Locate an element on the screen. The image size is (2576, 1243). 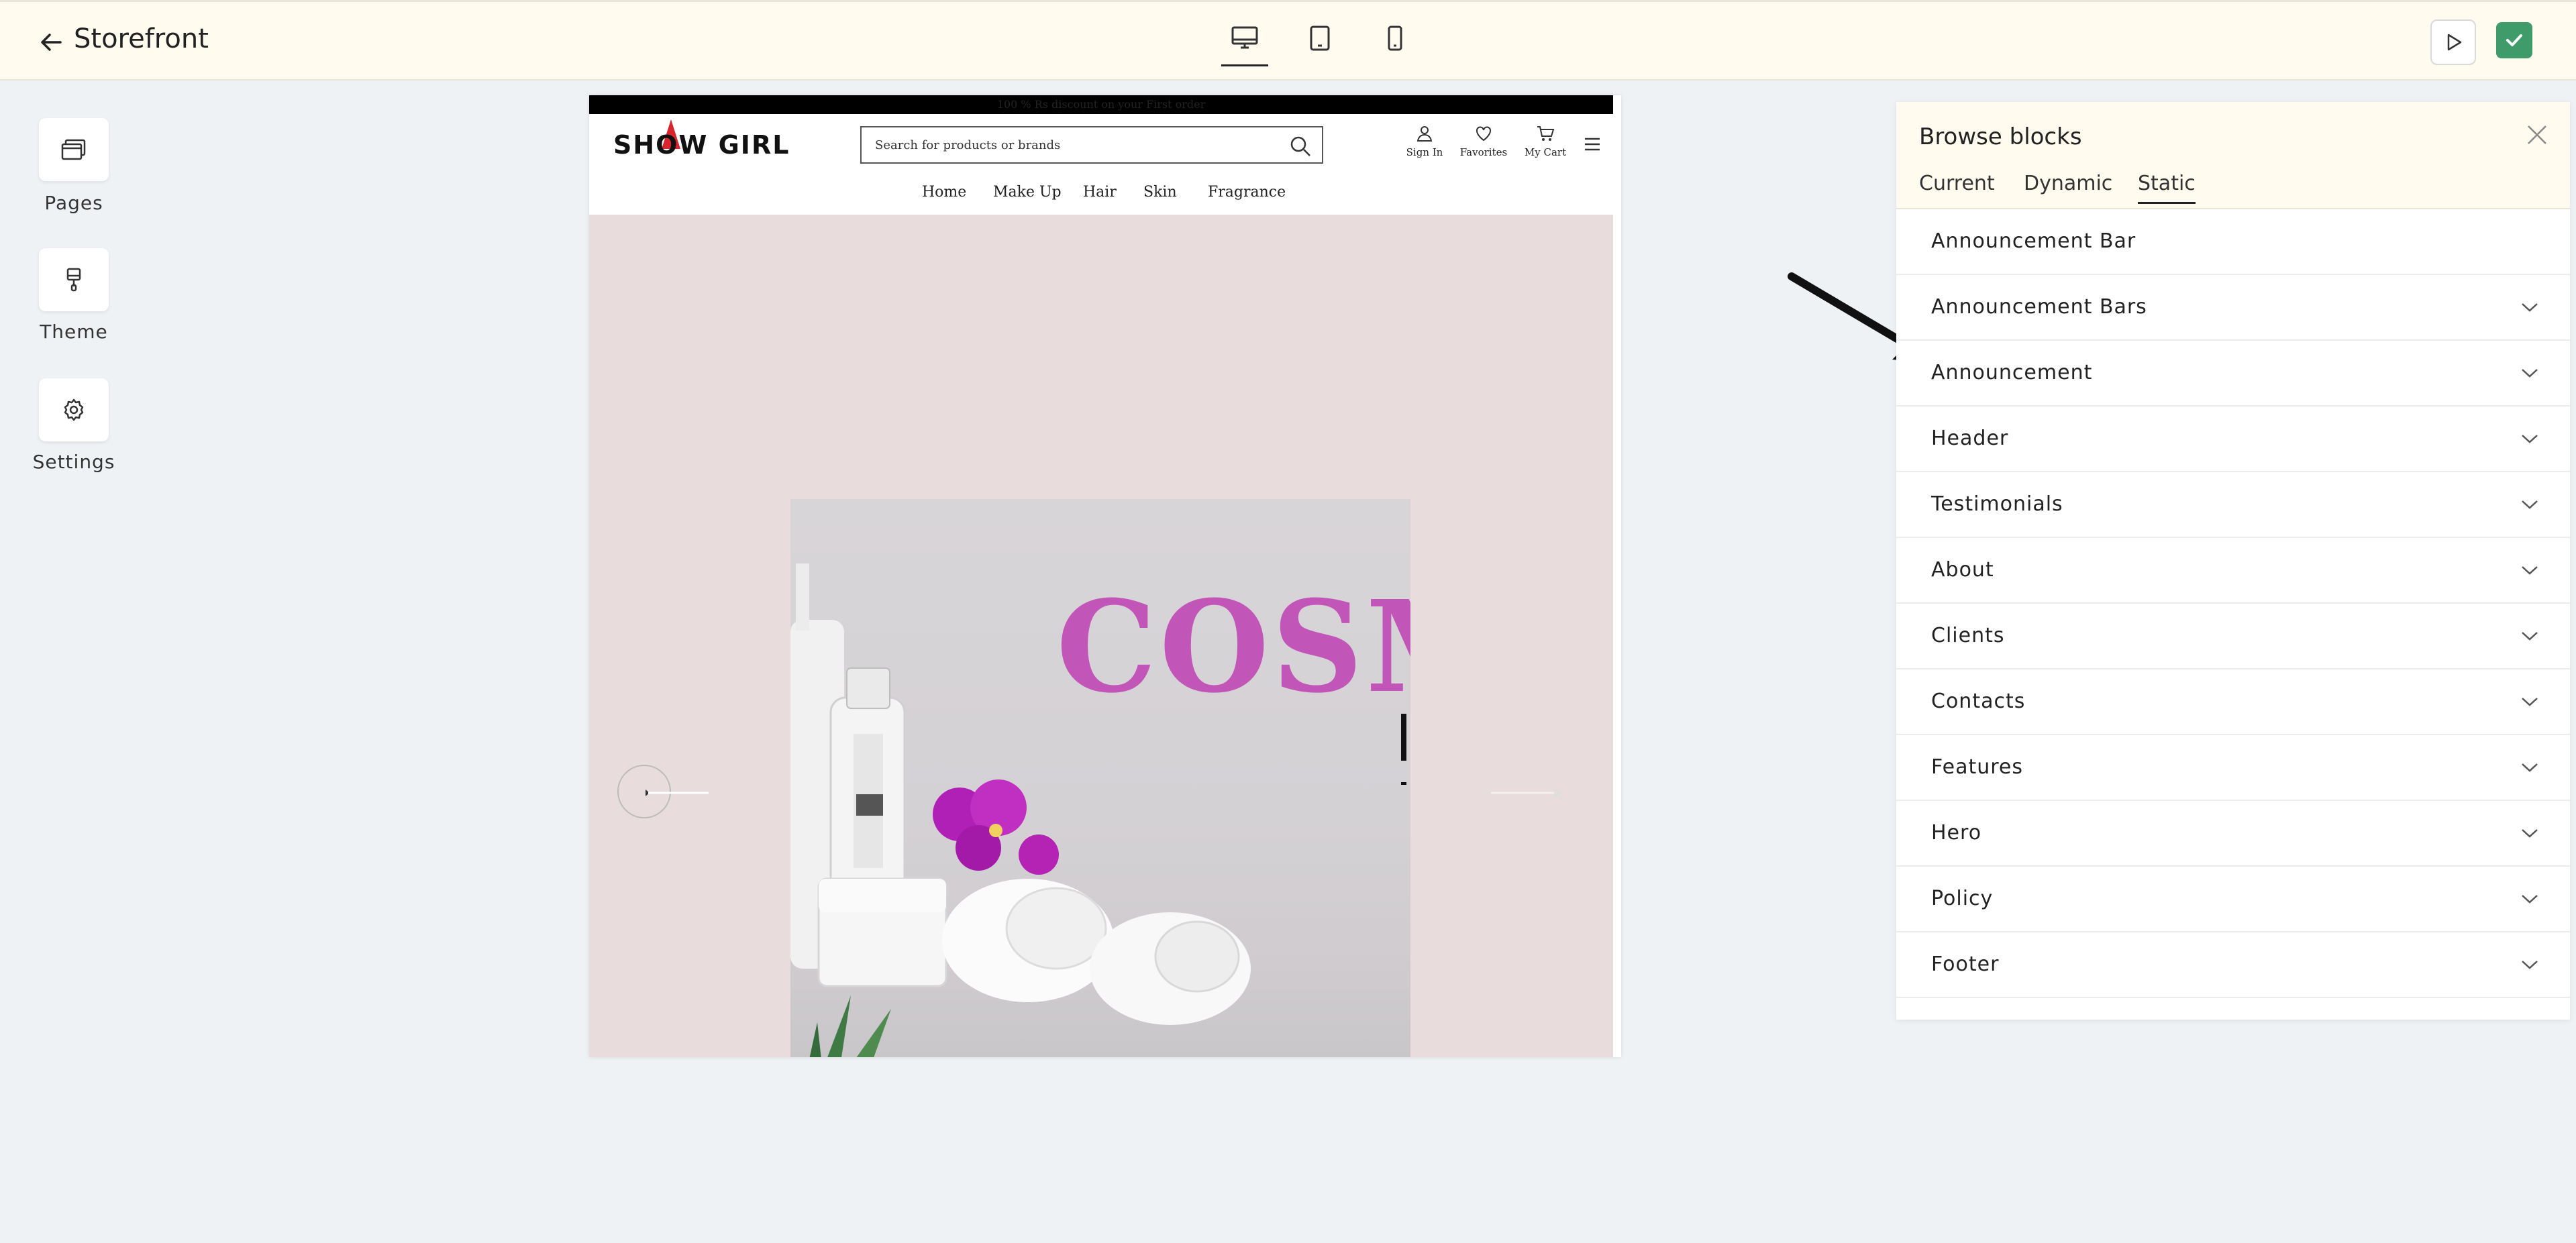
store-logo: SHOW GIRL is located at coordinates (701, 145).